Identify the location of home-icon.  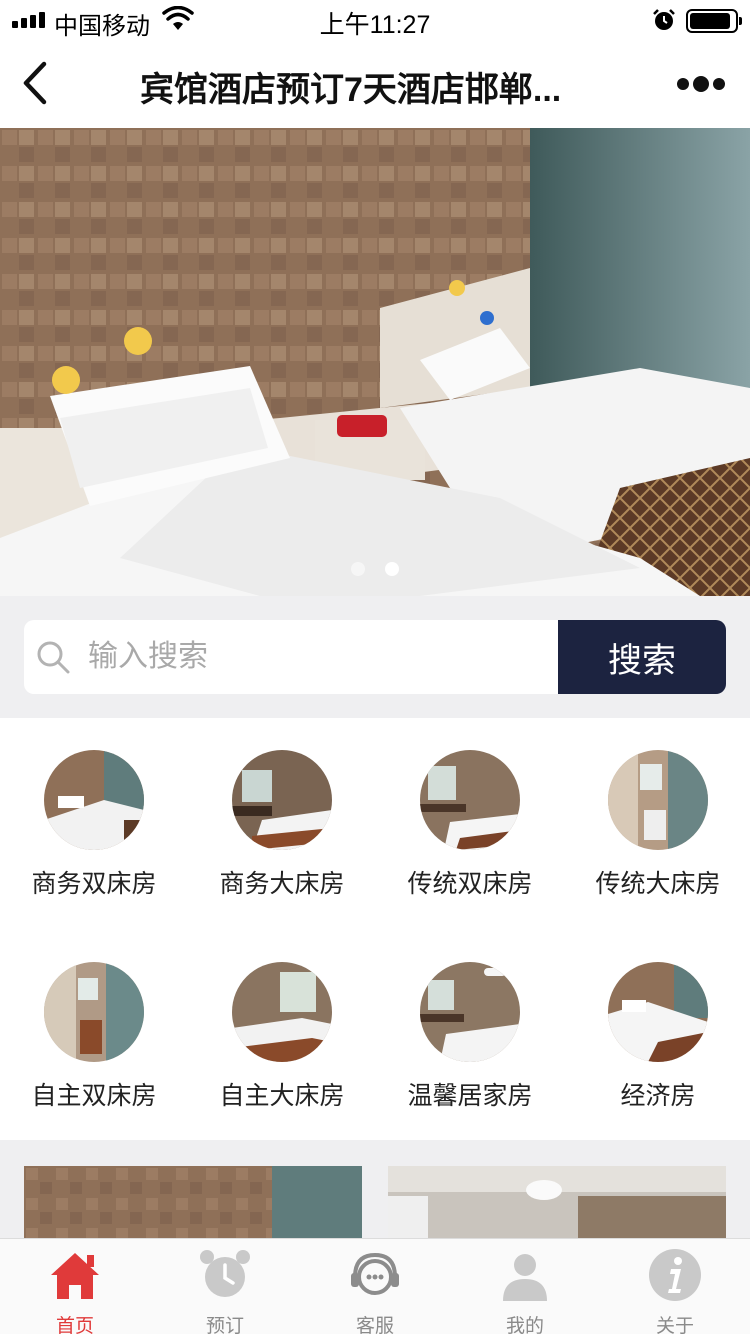
(75, 1276).